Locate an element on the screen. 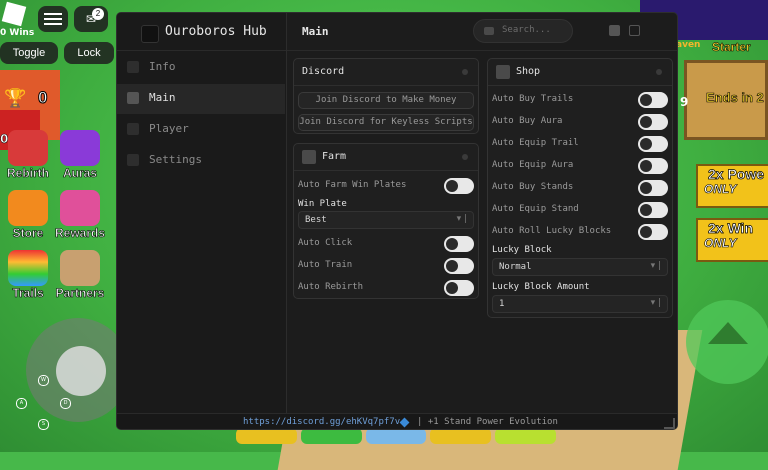 The image size is (768, 470). discord-link: https://discord.gg/ehKVq7pf7v is located at coordinates (321, 422).